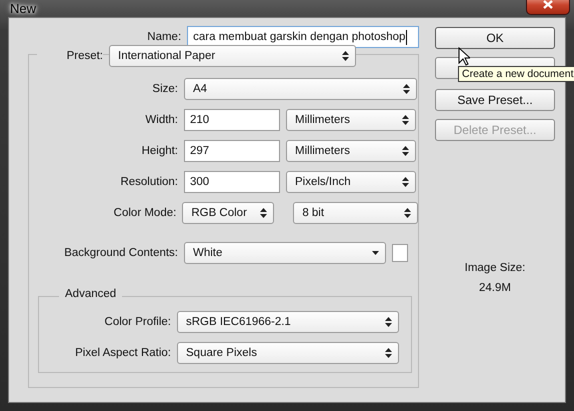 The height and width of the screenshot is (411, 574). I want to click on tooltip: Create a new document, so click(516, 74).